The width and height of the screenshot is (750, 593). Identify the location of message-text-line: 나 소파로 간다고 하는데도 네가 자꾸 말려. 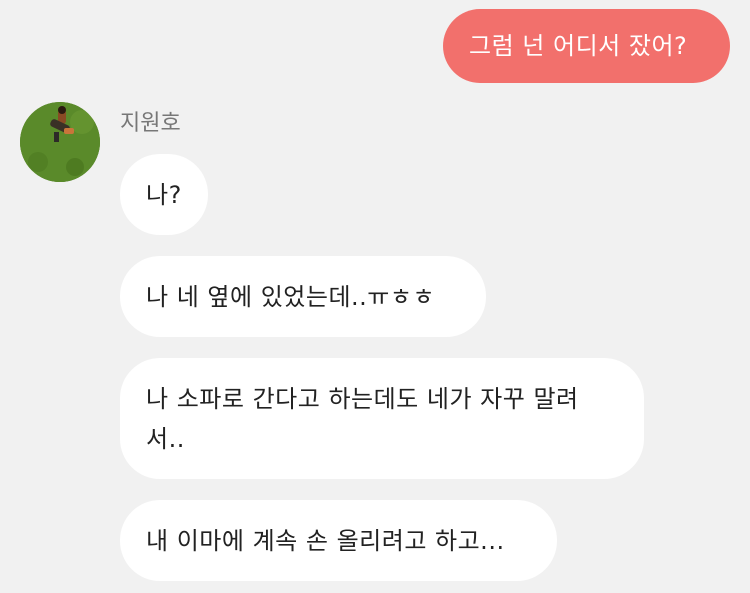
(362, 399).